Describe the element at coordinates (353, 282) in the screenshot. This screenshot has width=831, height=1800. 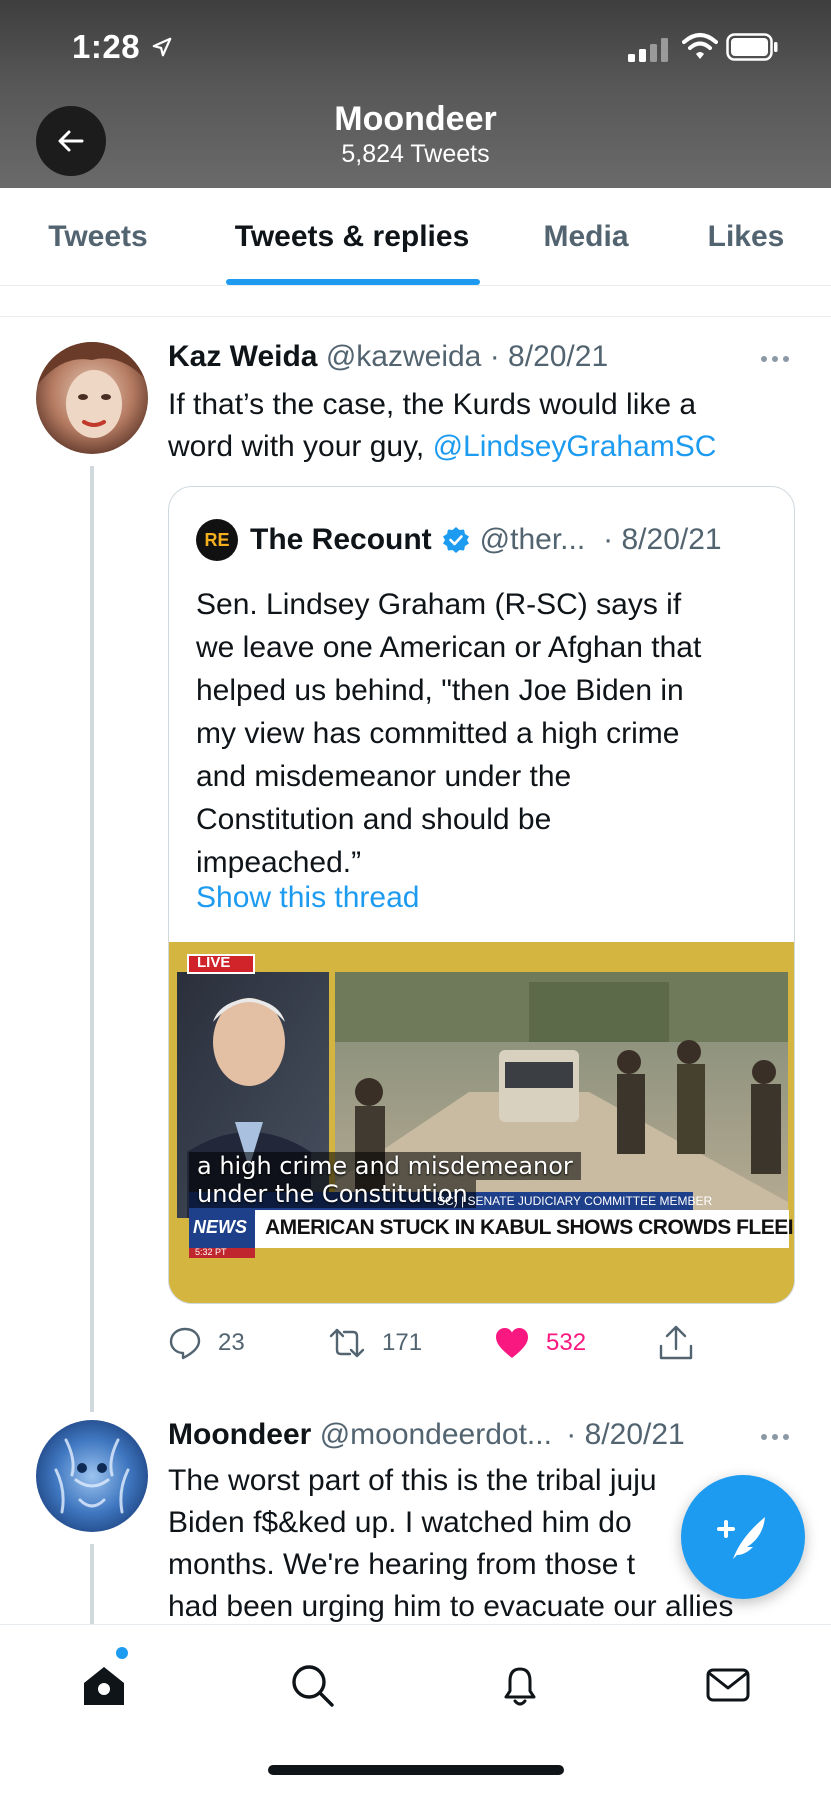
I see `active-tab-indicator` at that location.